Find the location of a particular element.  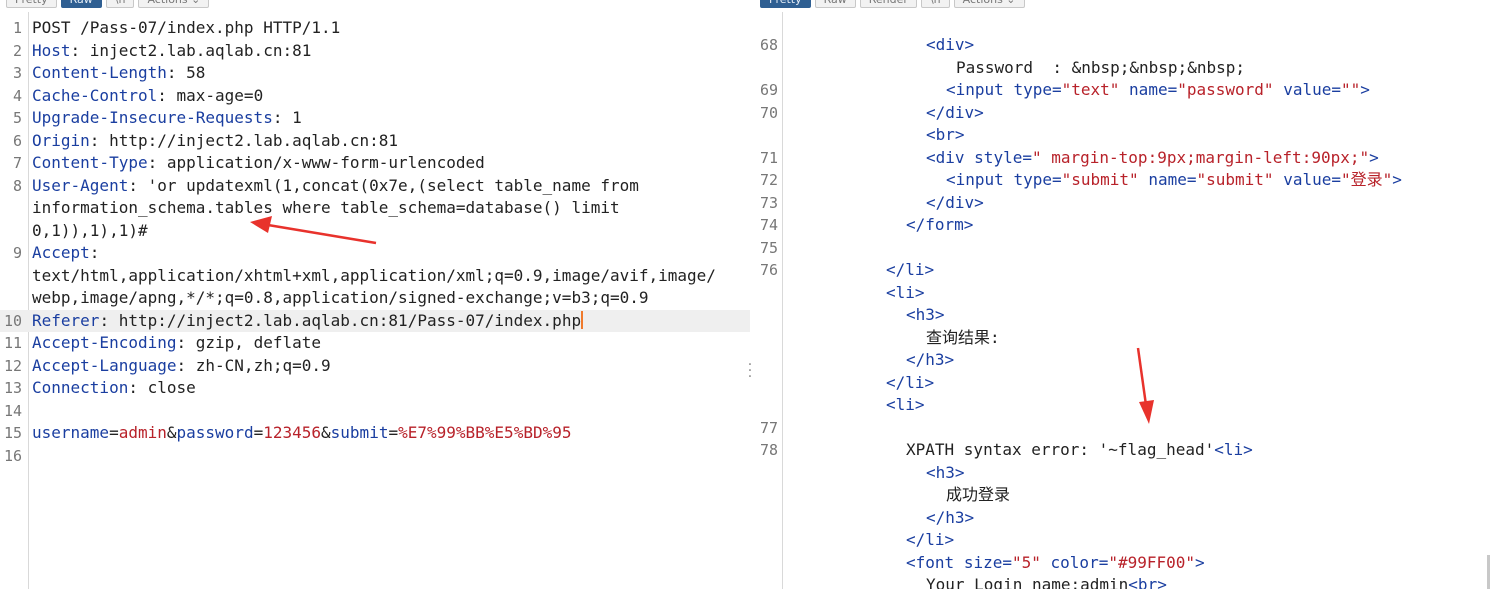

pane-resize-handle: · · · is located at coordinates (750, 371).